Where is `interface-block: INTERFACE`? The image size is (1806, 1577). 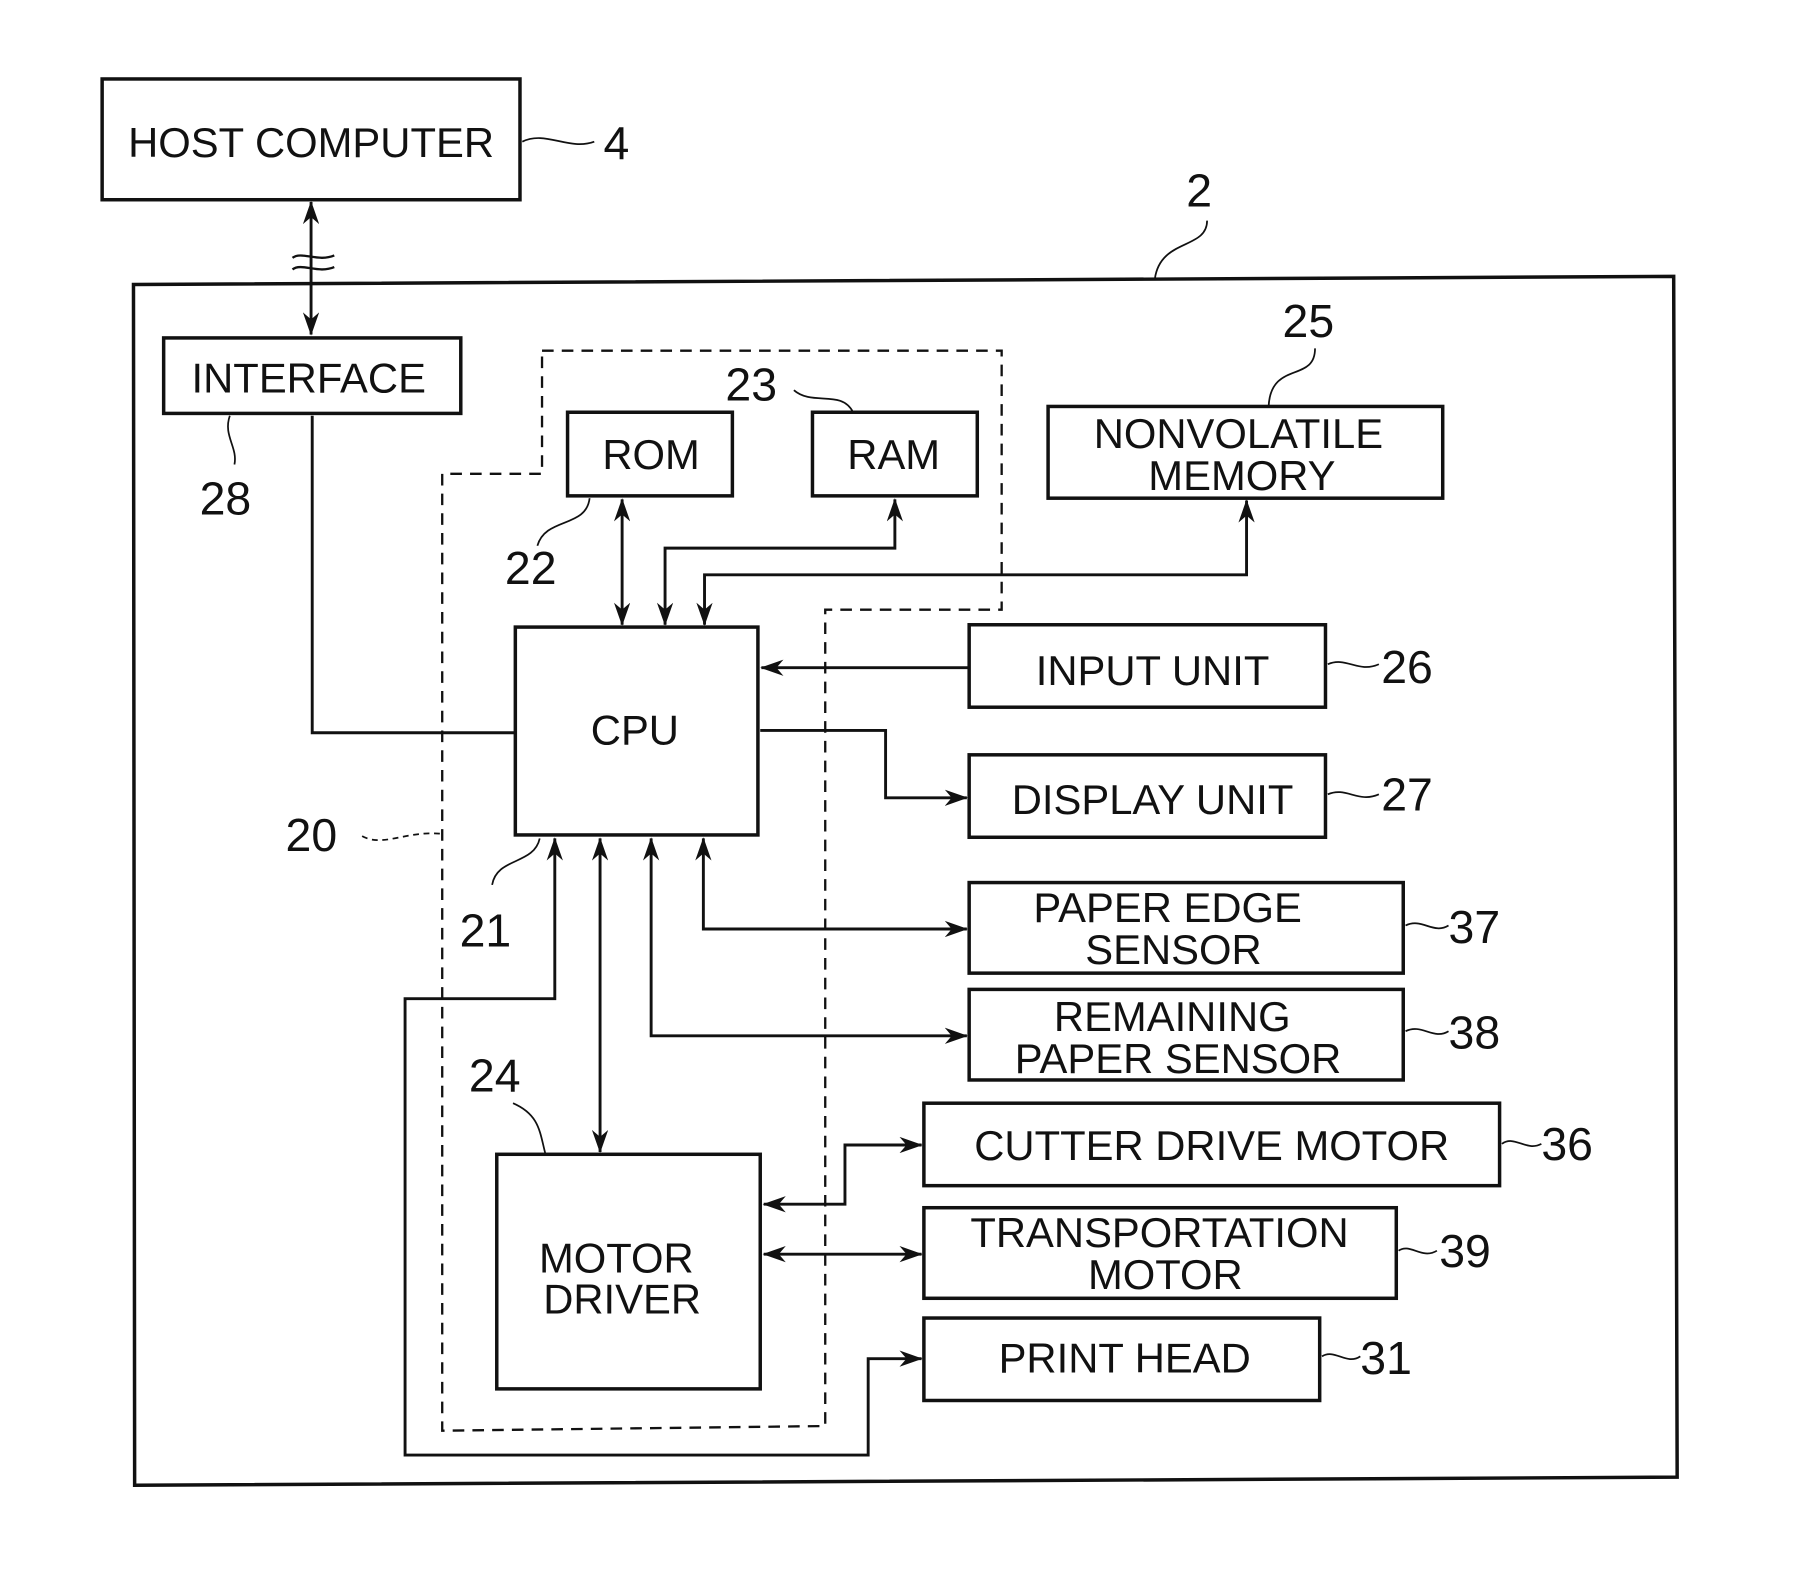 interface-block: INTERFACE is located at coordinates (312, 376).